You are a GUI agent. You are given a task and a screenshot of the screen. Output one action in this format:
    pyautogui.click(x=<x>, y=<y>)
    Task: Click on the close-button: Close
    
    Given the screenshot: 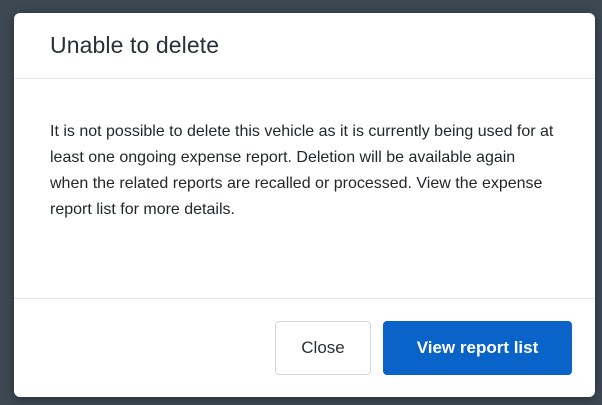 What is the action you would take?
    pyautogui.click(x=323, y=348)
    